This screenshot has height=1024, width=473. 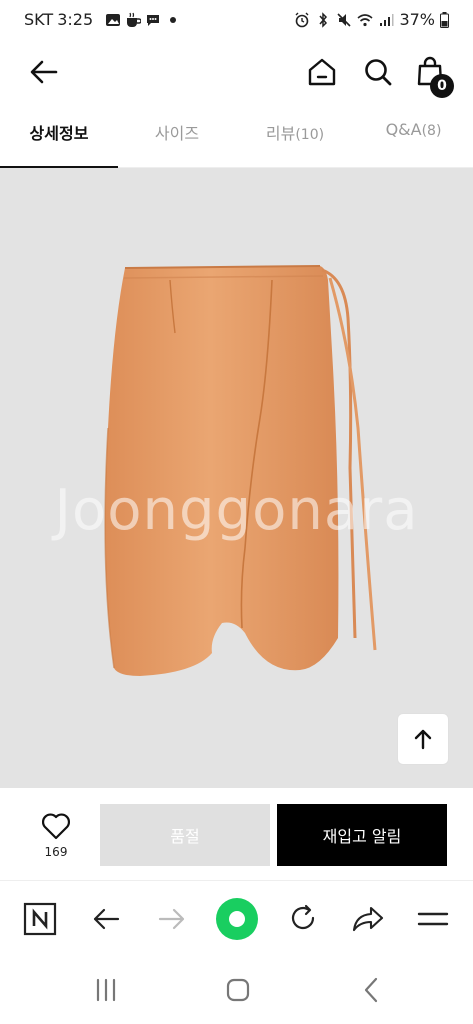 I want to click on refresh-icon, so click(x=303, y=917).